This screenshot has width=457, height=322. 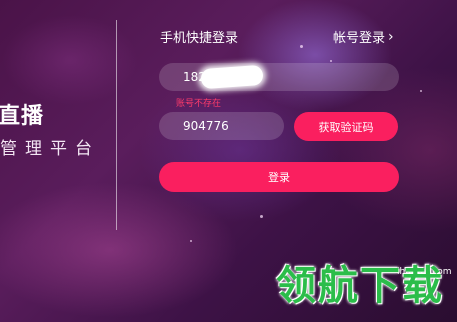 What do you see at coordinates (199, 36) in the screenshot?
I see `tab-phone-quick-login: 手机快捷登录` at bounding box center [199, 36].